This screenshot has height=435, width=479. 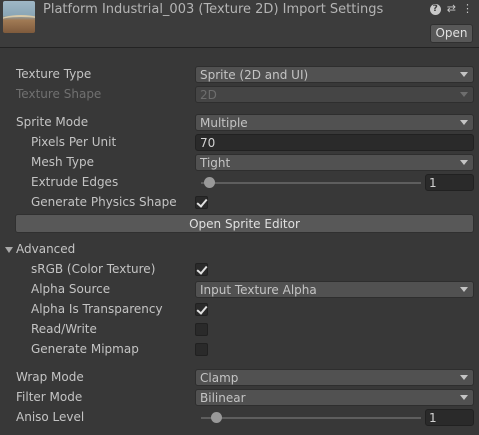 I want to click on aniso-level-slider-thumb, so click(x=216, y=417).